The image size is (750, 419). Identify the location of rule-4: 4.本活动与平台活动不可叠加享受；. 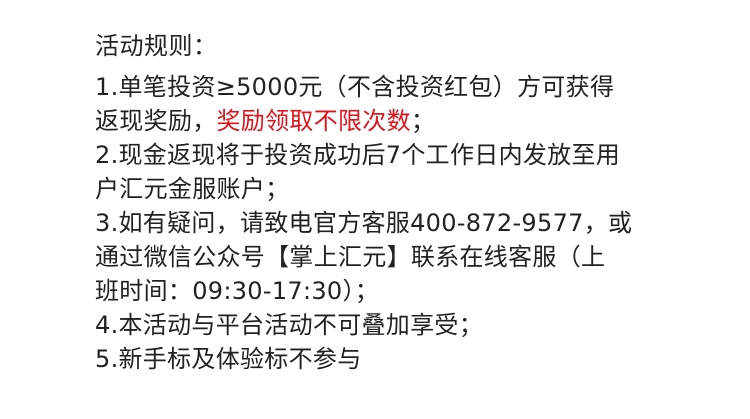
(405, 325).